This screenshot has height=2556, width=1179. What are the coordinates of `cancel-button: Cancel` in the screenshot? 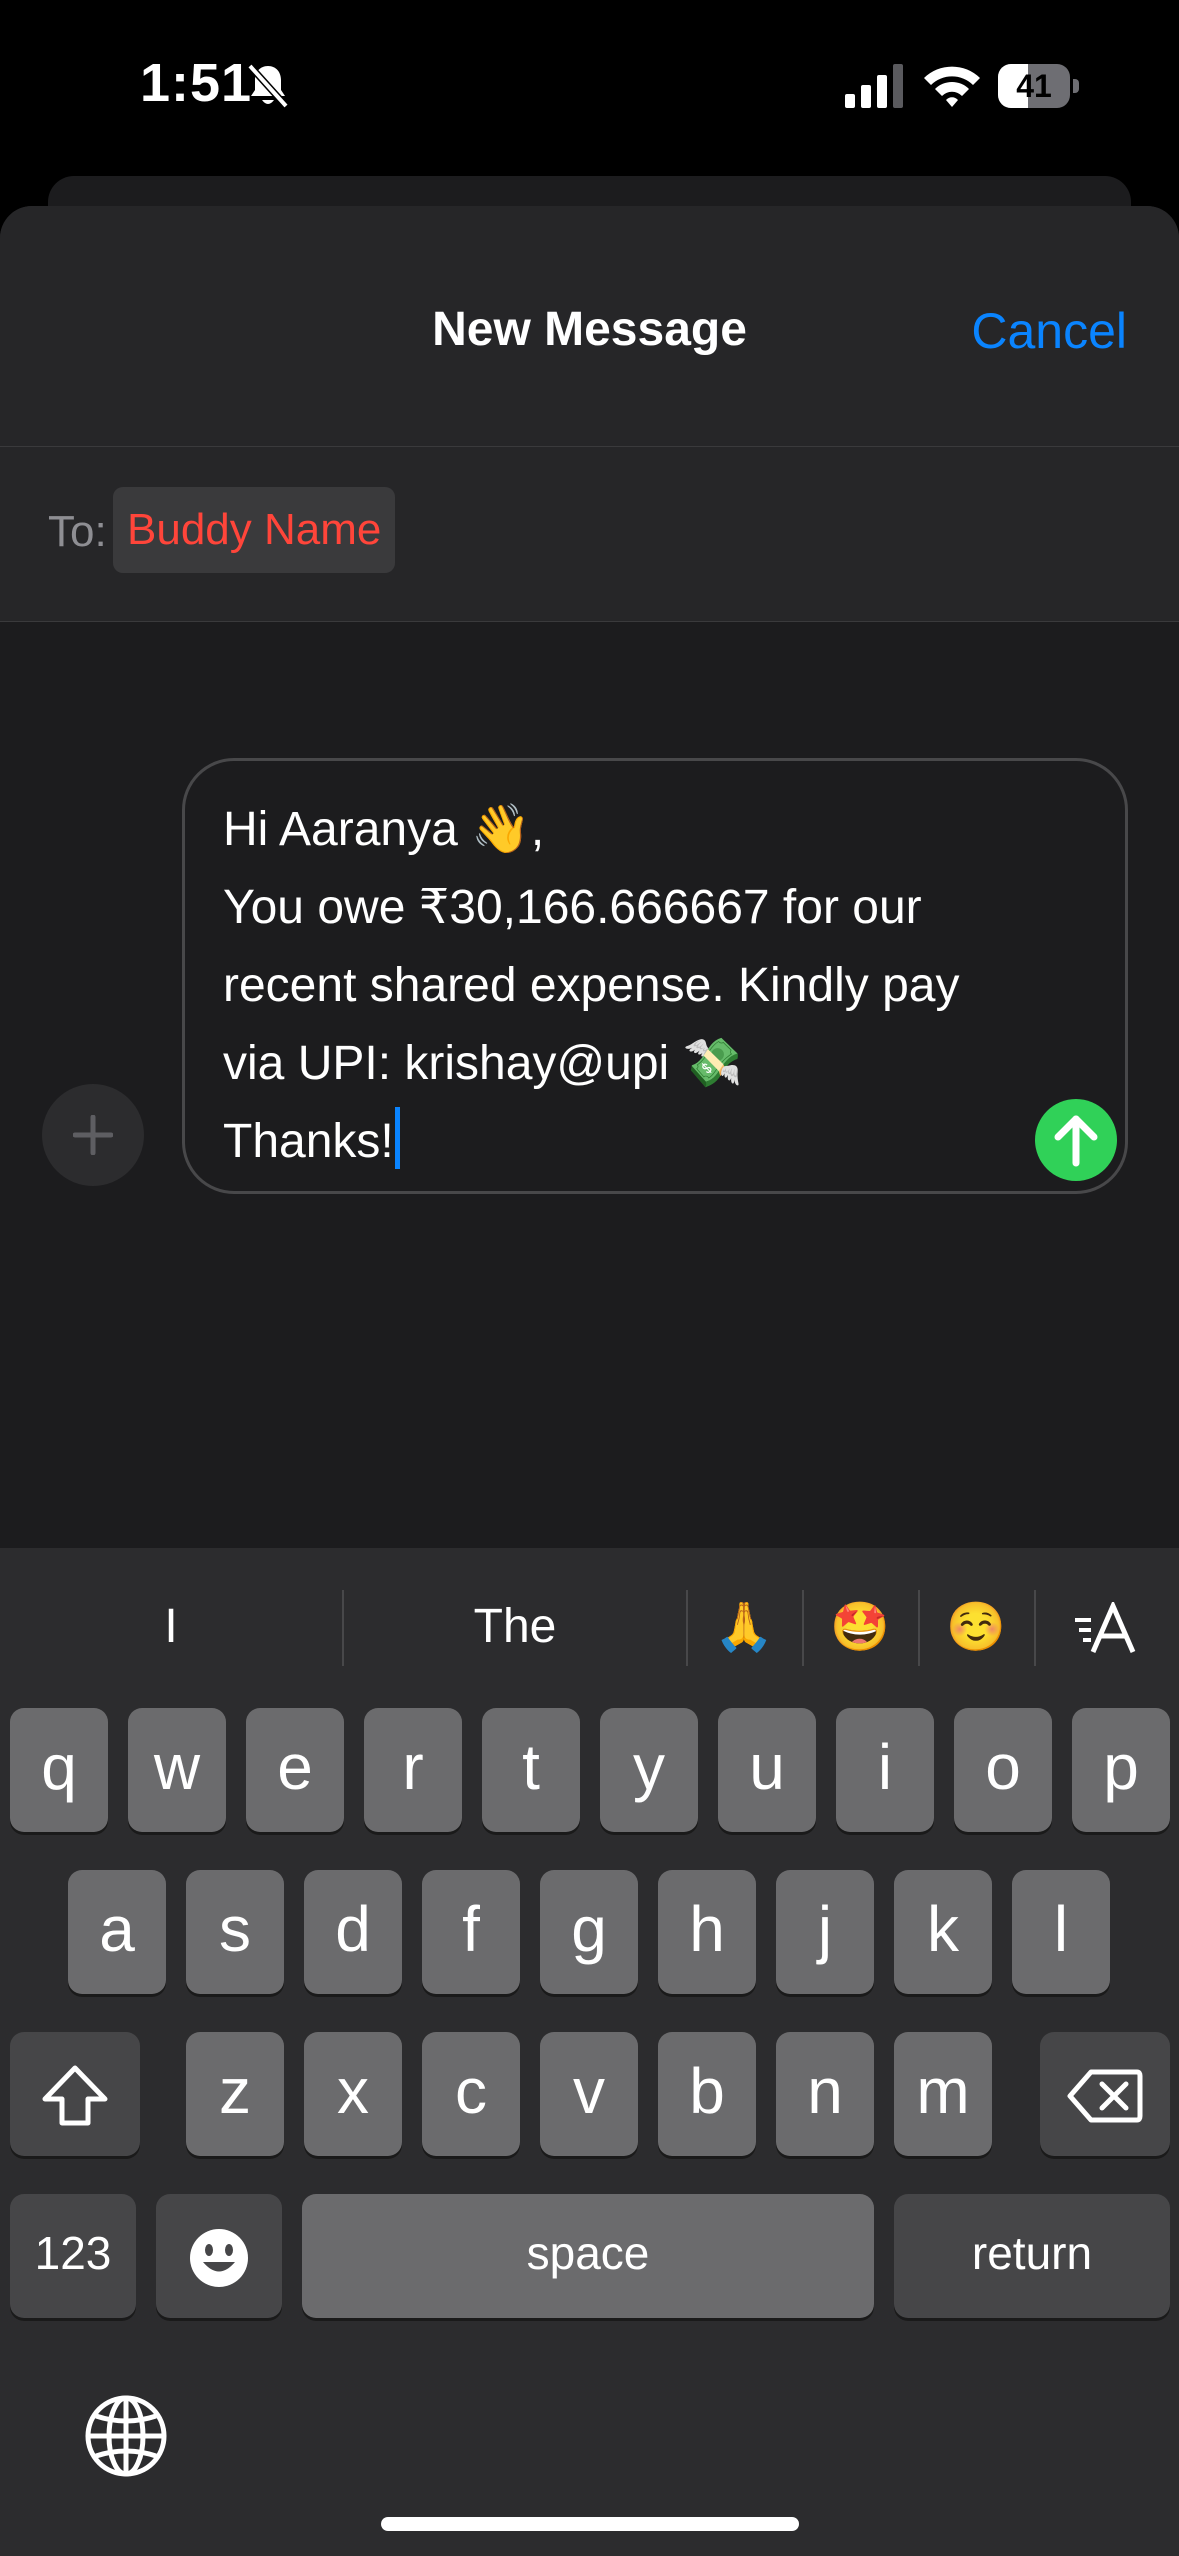 It's located at (1049, 331).